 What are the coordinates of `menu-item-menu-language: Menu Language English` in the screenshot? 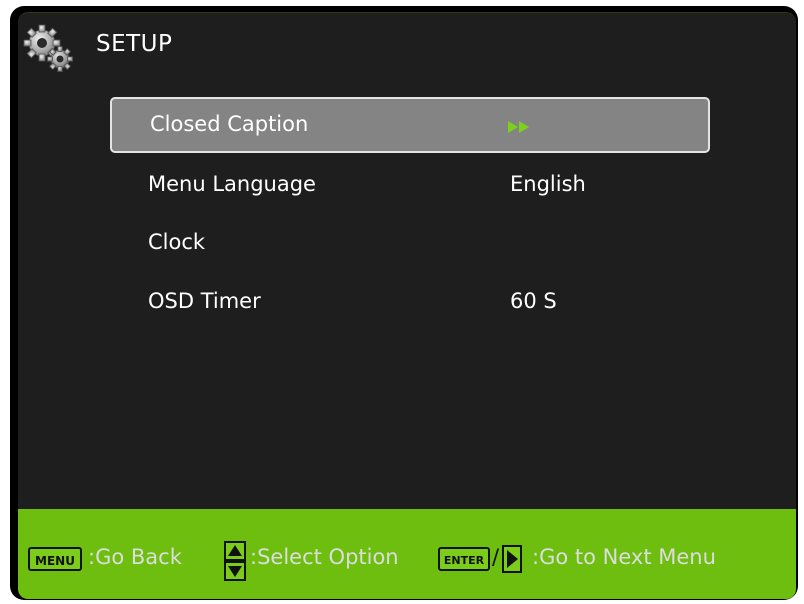 It's located at (410, 187).